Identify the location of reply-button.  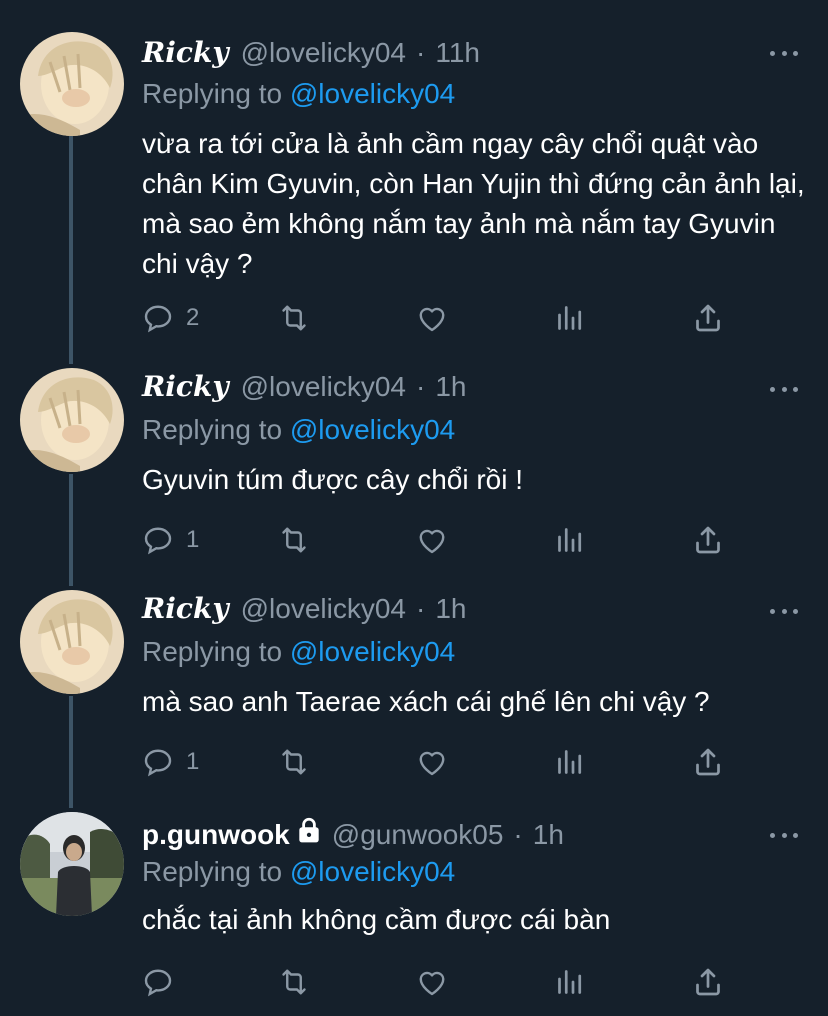
(163, 982).